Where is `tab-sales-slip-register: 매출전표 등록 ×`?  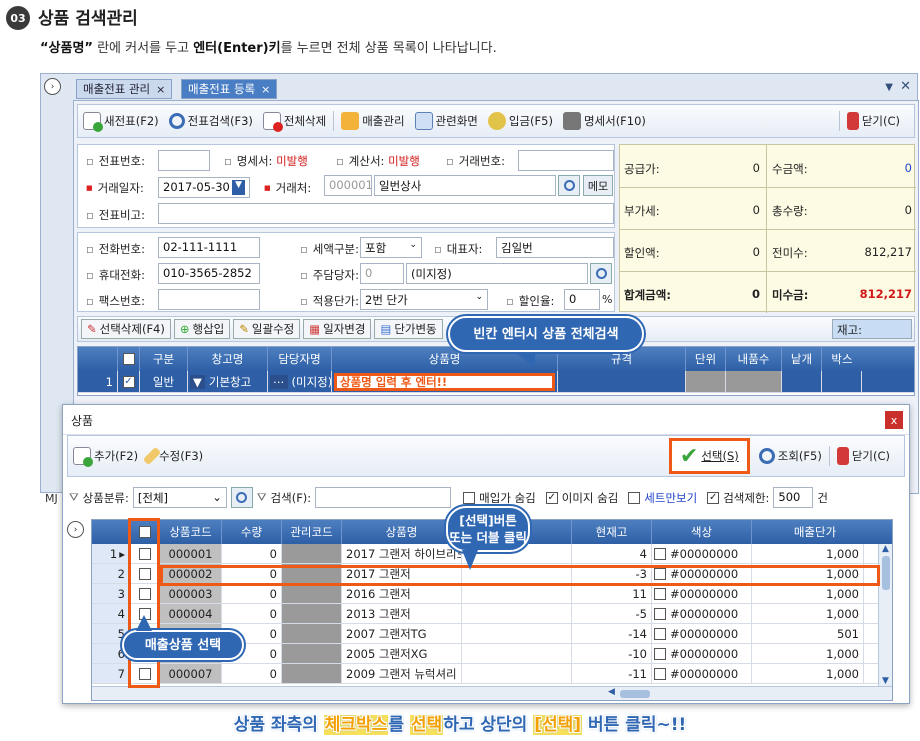 tab-sales-slip-register: 매출전표 등록 × is located at coordinates (229, 89).